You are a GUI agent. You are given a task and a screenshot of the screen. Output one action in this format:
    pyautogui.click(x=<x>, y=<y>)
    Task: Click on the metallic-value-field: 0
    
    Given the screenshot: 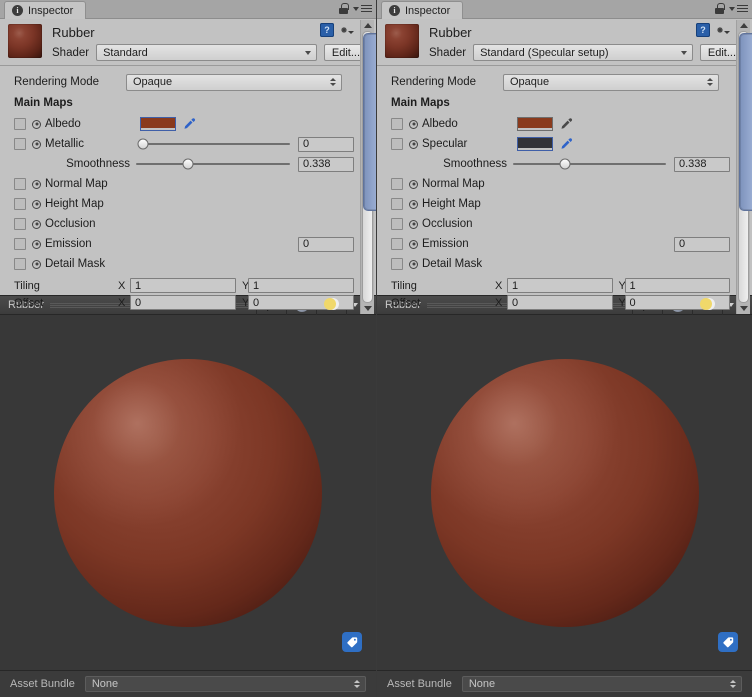 What is the action you would take?
    pyautogui.click(x=326, y=144)
    